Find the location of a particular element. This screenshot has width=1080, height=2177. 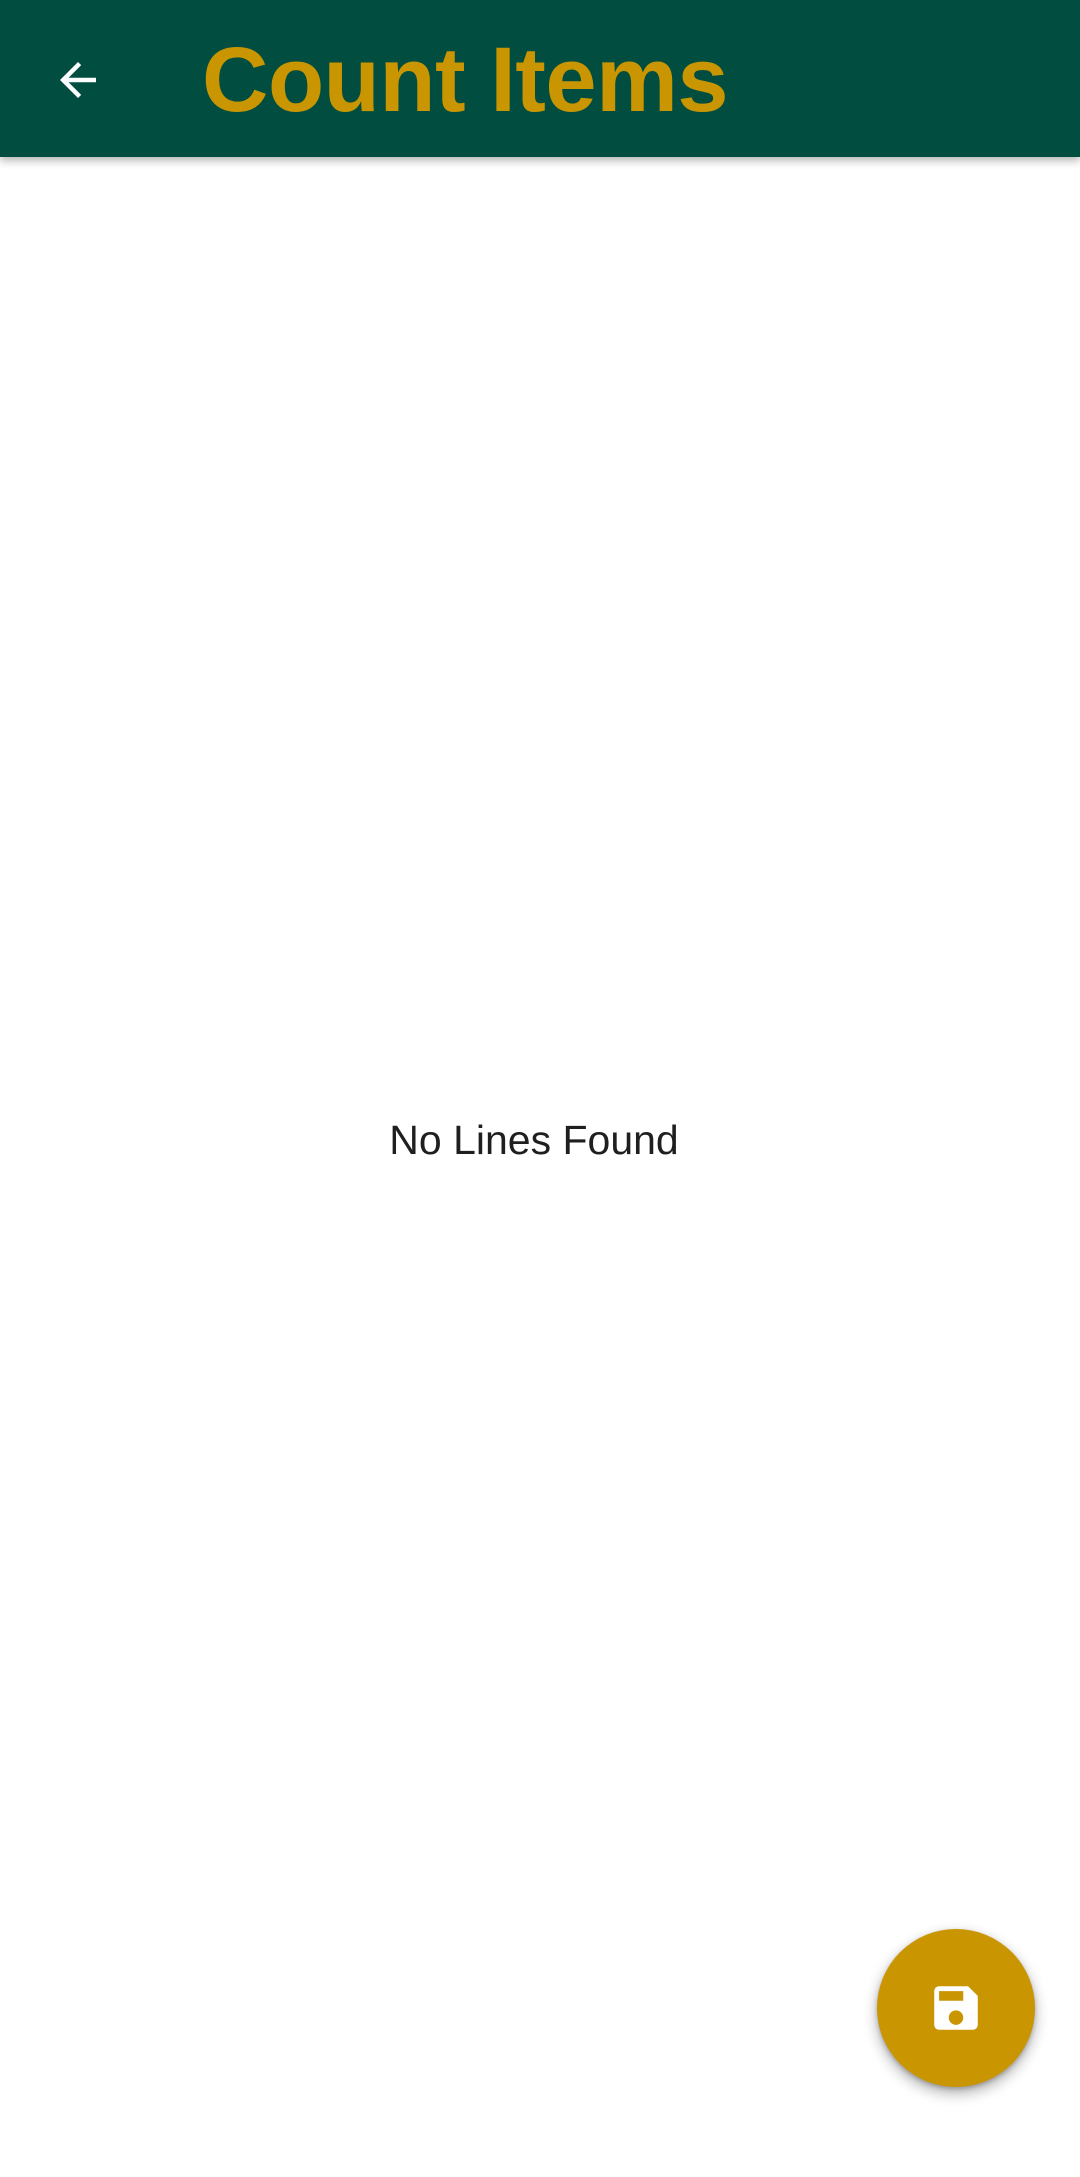

app-bar: Count Items is located at coordinates (540, 78).